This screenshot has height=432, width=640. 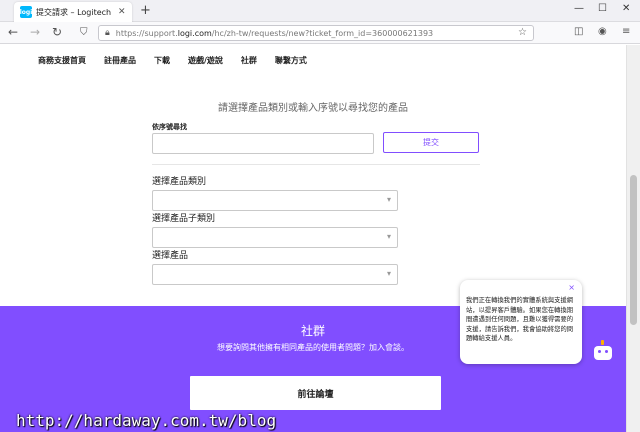 What do you see at coordinates (84, 32) in the screenshot?
I see `shield-icon: ⛉` at bounding box center [84, 32].